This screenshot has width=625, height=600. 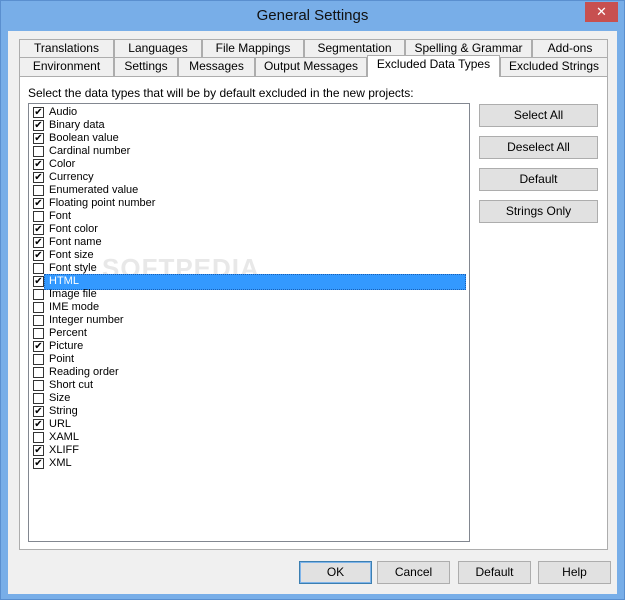 What do you see at coordinates (249, 138) in the screenshot?
I see `list-item: ✔ Boolean value` at bounding box center [249, 138].